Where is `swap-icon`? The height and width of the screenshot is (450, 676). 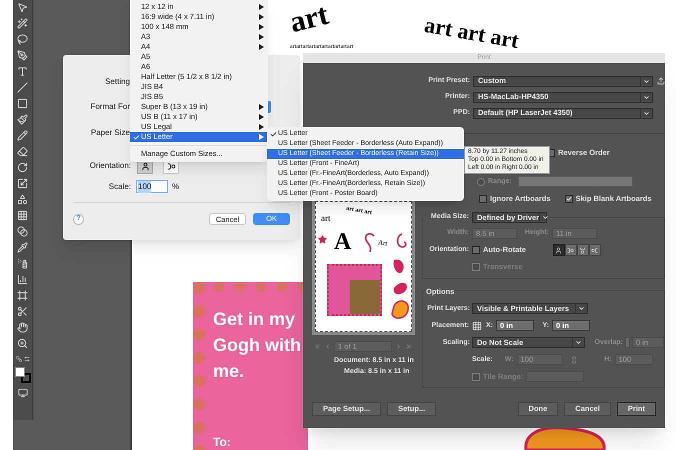 swap-icon is located at coordinates (27, 359).